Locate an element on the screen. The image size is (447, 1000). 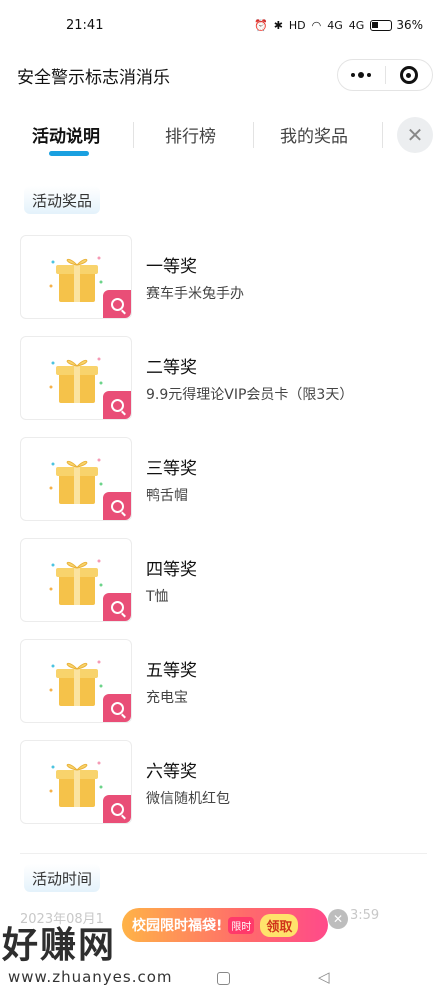
close-button: ✕ is located at coordinates (415, 135).